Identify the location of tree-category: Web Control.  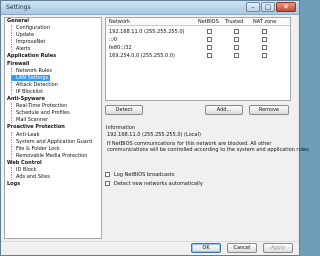
(53, 163).